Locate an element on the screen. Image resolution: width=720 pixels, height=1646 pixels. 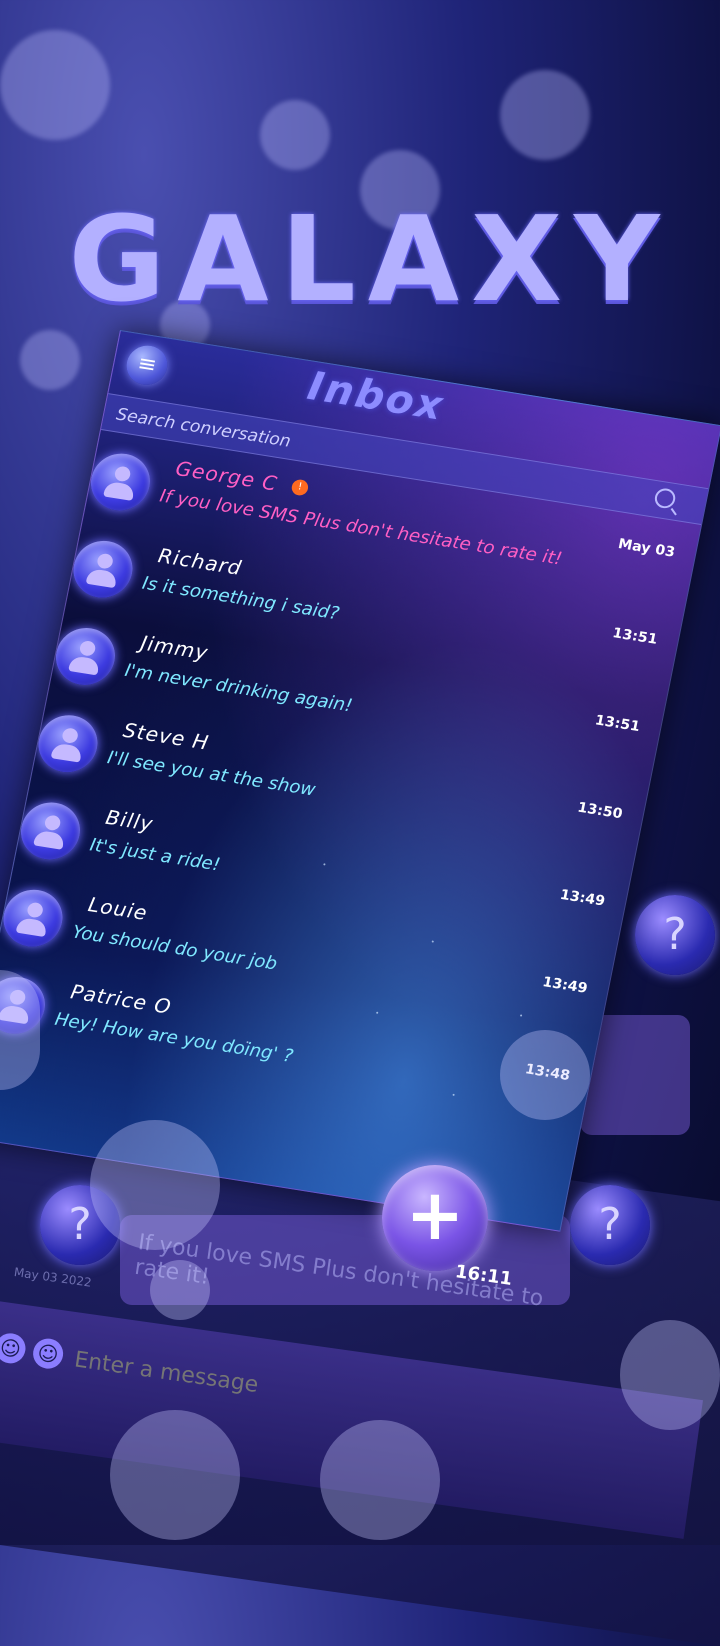
plus-icon: + is located at coordinates (435, 1215).